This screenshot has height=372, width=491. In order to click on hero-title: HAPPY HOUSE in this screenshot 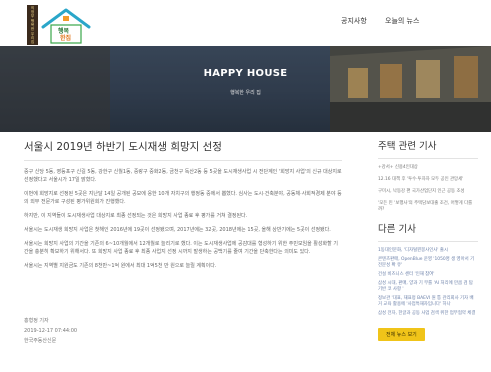, I will do `click(245, 73)`.